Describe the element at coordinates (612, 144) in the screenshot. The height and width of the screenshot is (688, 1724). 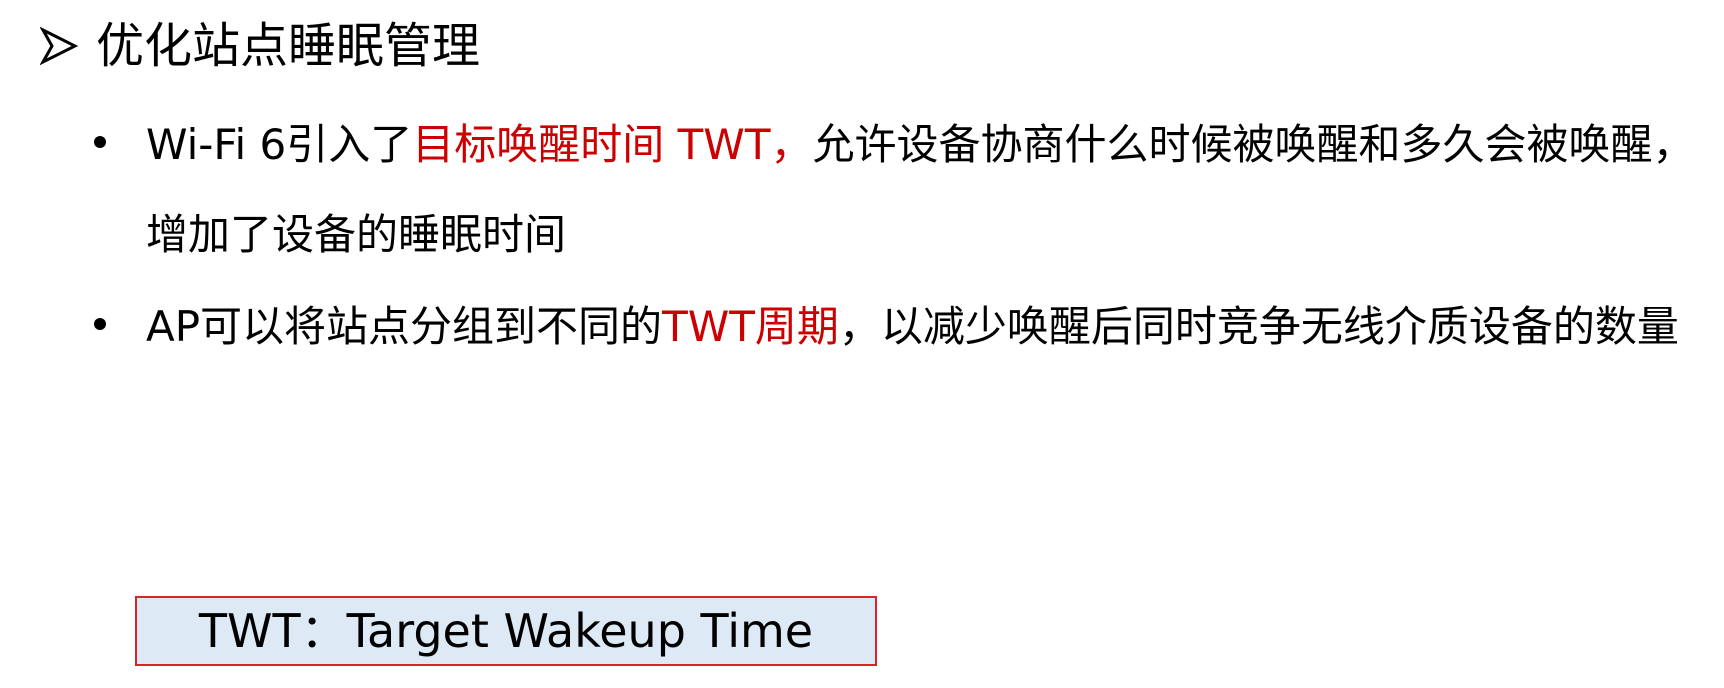
I see `bullet-text-highlight: 目标唤醒时间 TWT，` at that location.